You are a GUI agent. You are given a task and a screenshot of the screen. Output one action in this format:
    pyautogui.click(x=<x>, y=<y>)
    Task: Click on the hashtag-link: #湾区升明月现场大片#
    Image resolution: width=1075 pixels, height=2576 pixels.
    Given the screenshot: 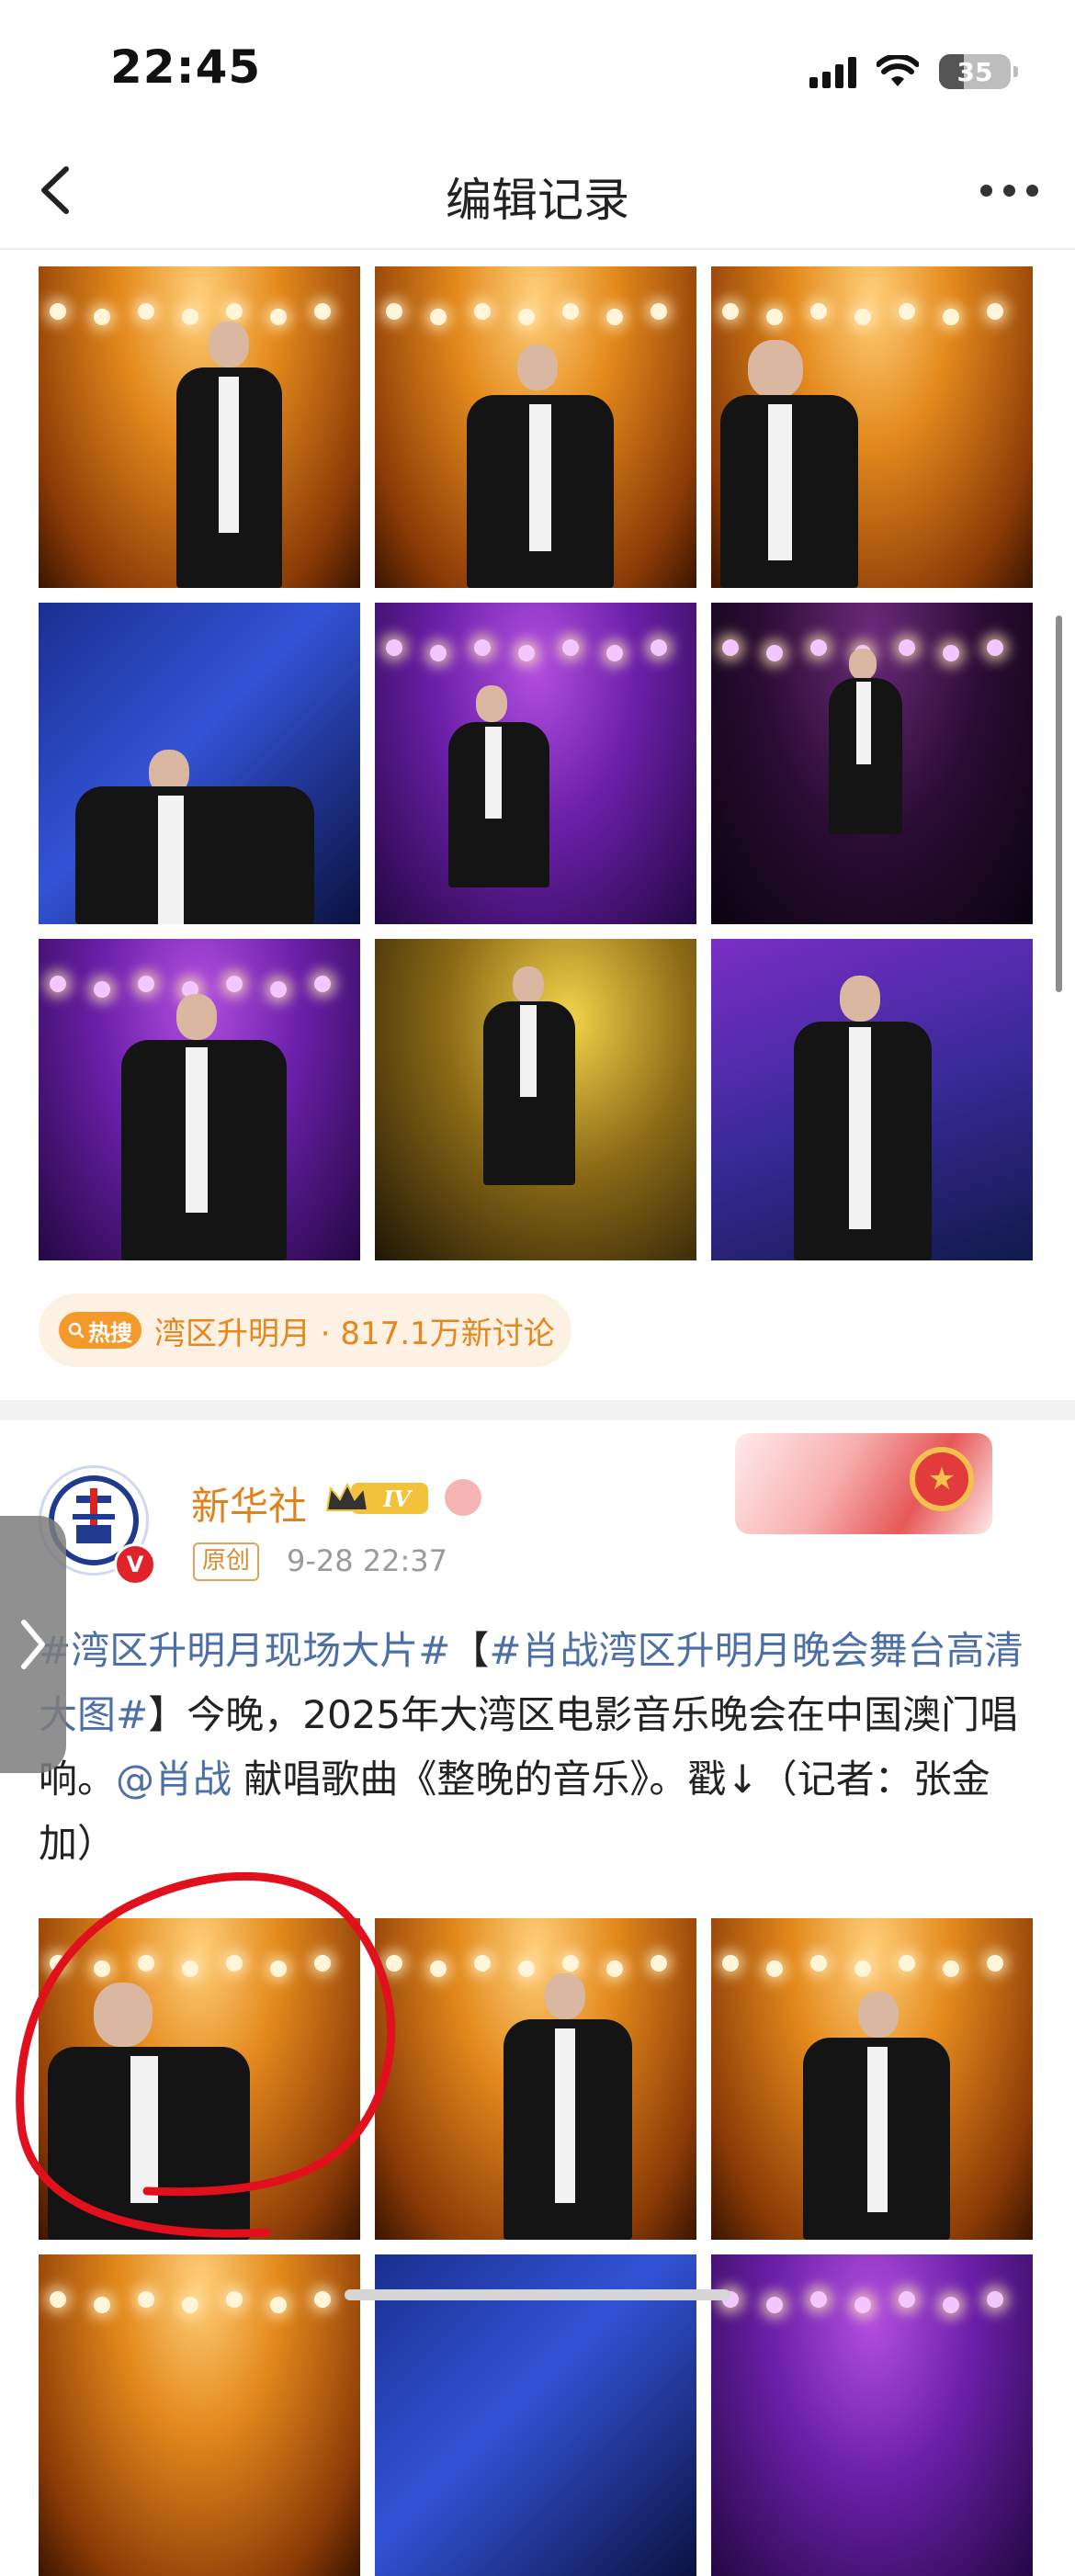 What is the action you would take?
    pyautogui.click(x=244, y=1650)
    